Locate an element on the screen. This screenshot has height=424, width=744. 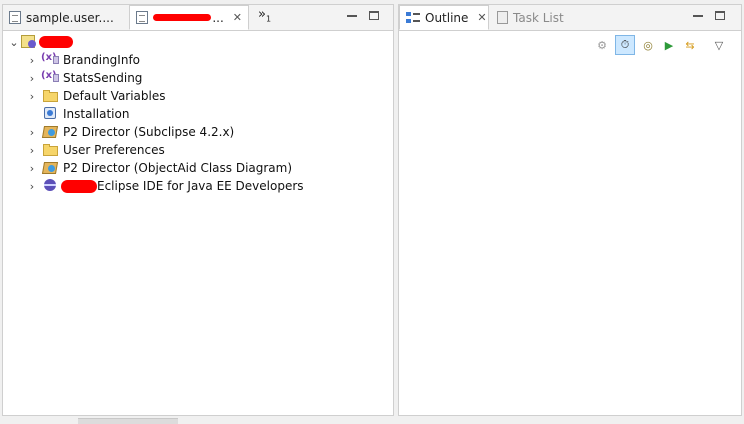
tree-item: › Eclipse IDE for Java EE Developers is located at coordinates (198, 186).